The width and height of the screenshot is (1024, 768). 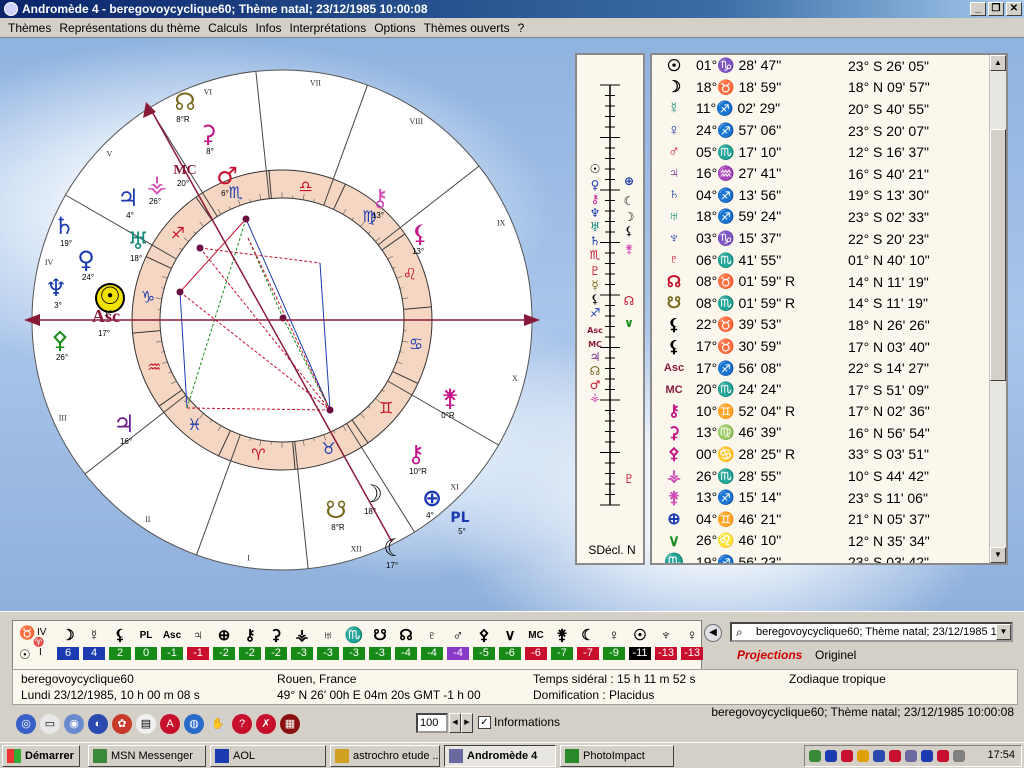 What do you see at coordinates (713, 633) in the screenshot?
I see `navigate-back-button: ◀` at bounding box center [713, 633].